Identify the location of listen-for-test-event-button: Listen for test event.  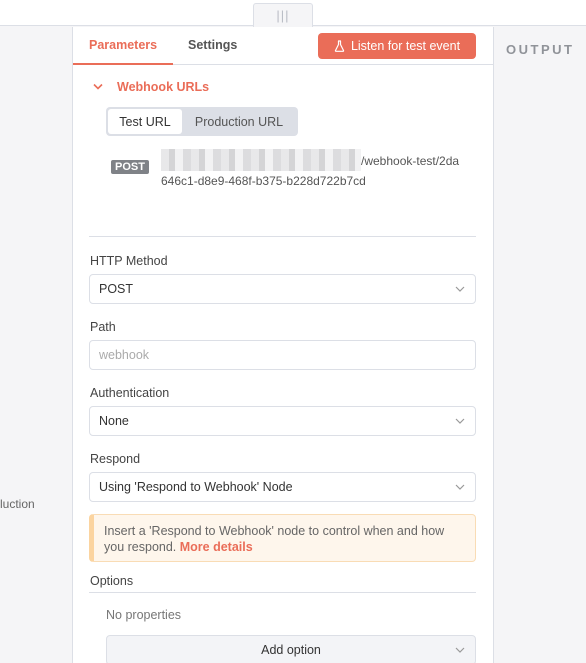
(397, 46).